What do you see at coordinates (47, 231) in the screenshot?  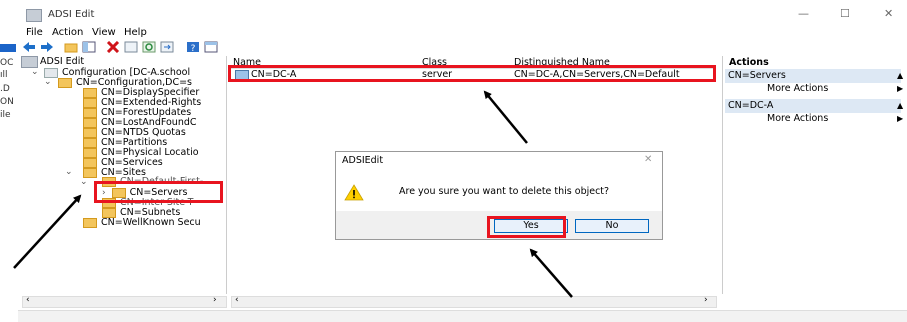 I see `arrow-to-servers-node` at bounding box center [47, 231].